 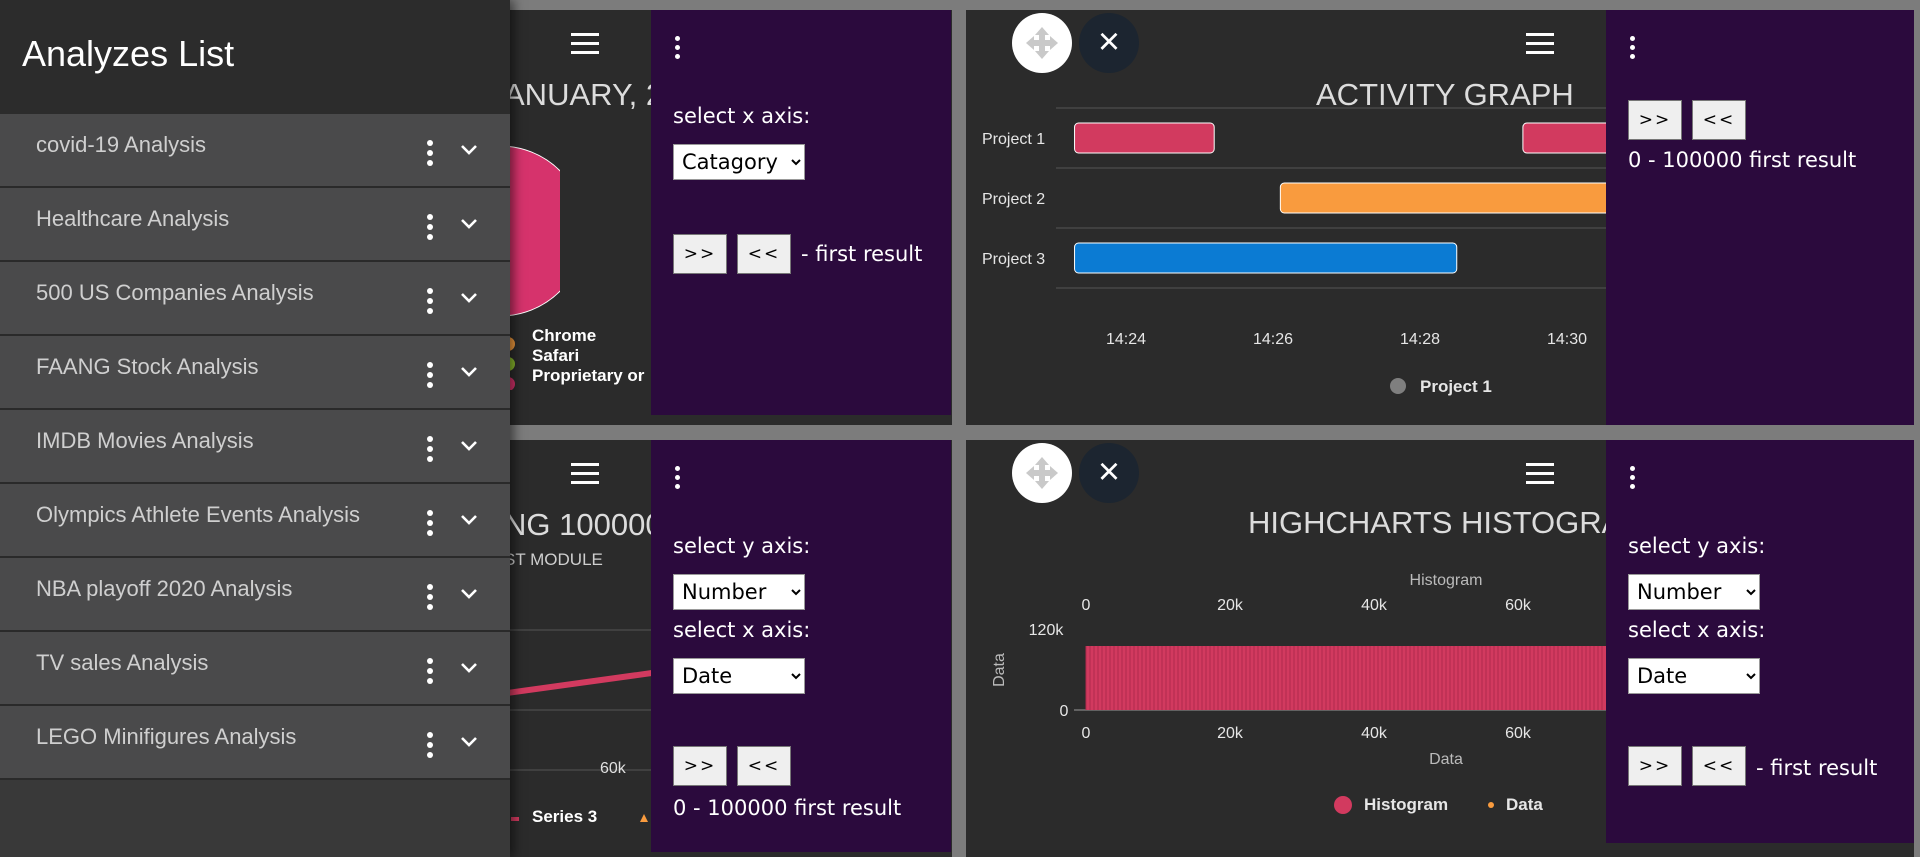 I want to click on x-tick-label-top: 20k, so click(x=1230, y=605).